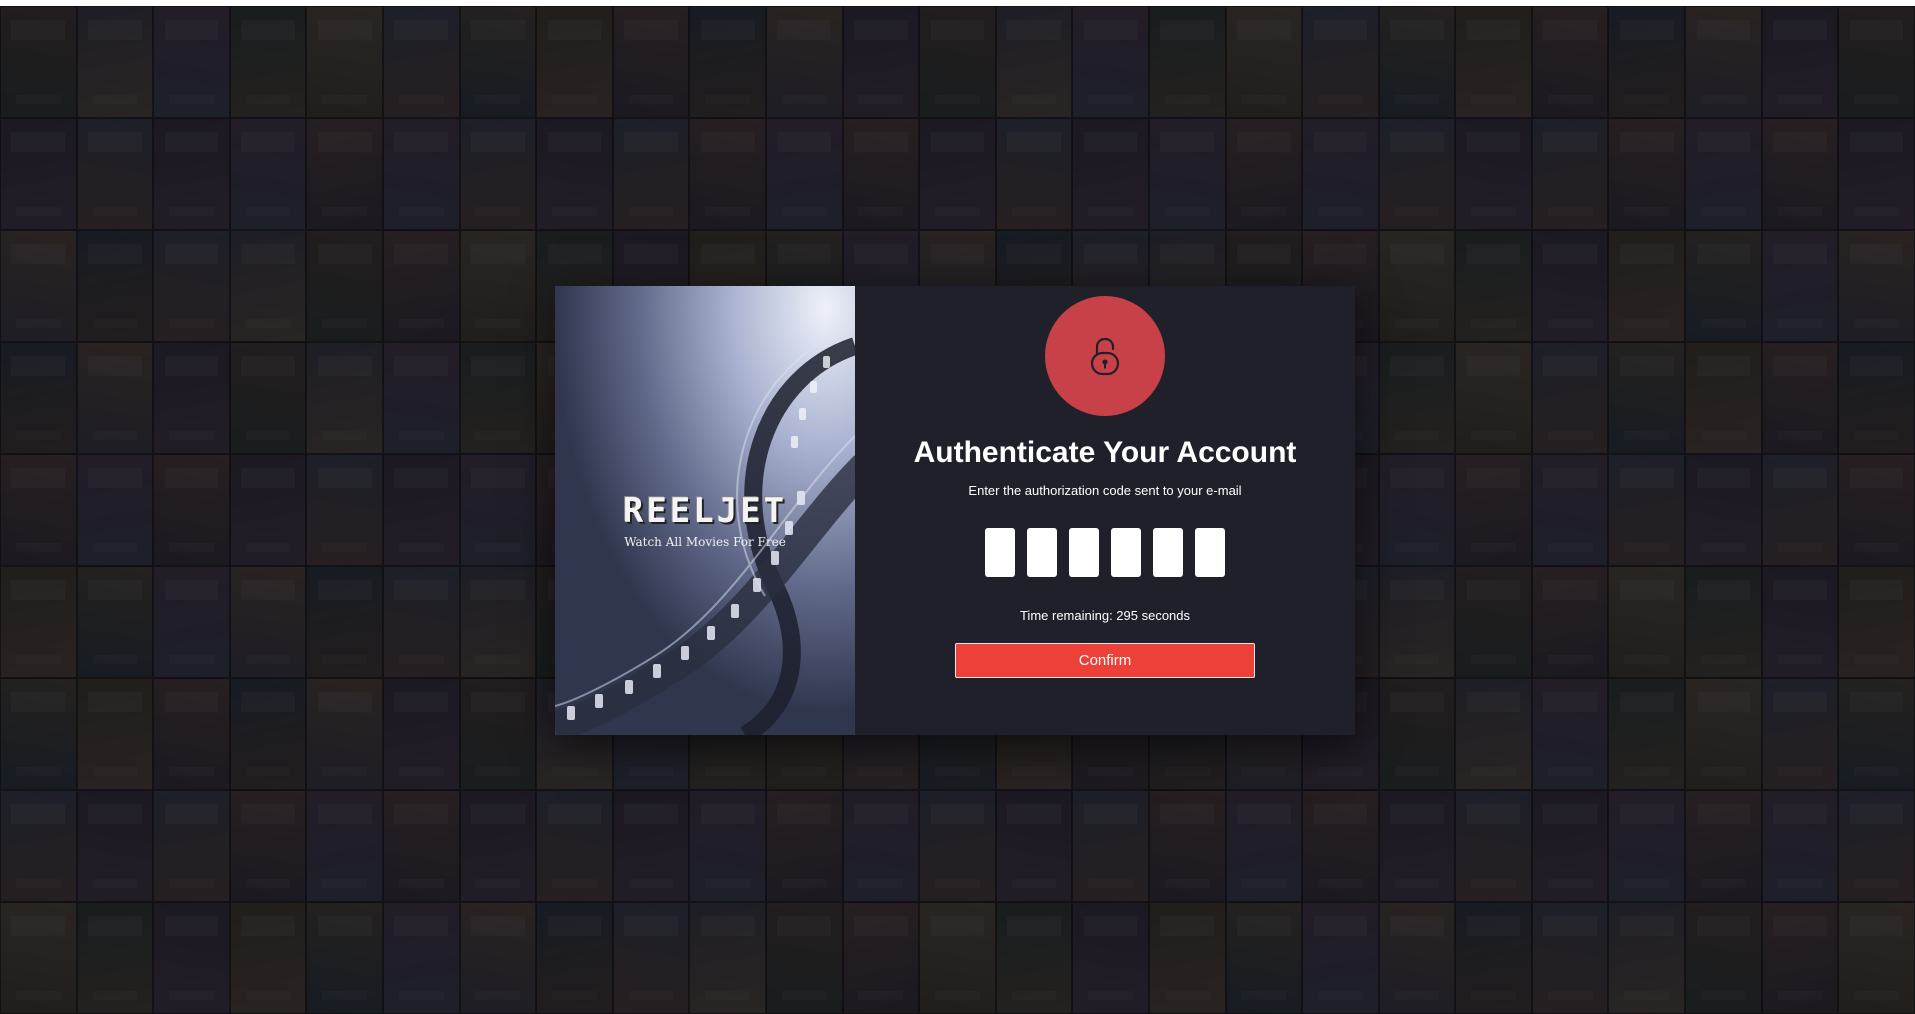 The width and height of the screenshot is (1915, 1014). I want to click on brand-block: REELJET Watch All Movies For Free, so click(705, 520).